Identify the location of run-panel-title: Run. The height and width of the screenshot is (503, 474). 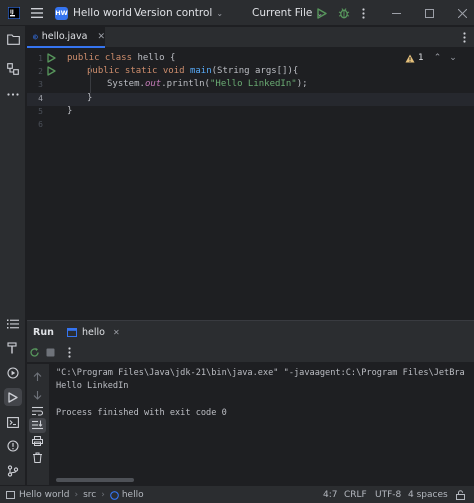
(43, 332).